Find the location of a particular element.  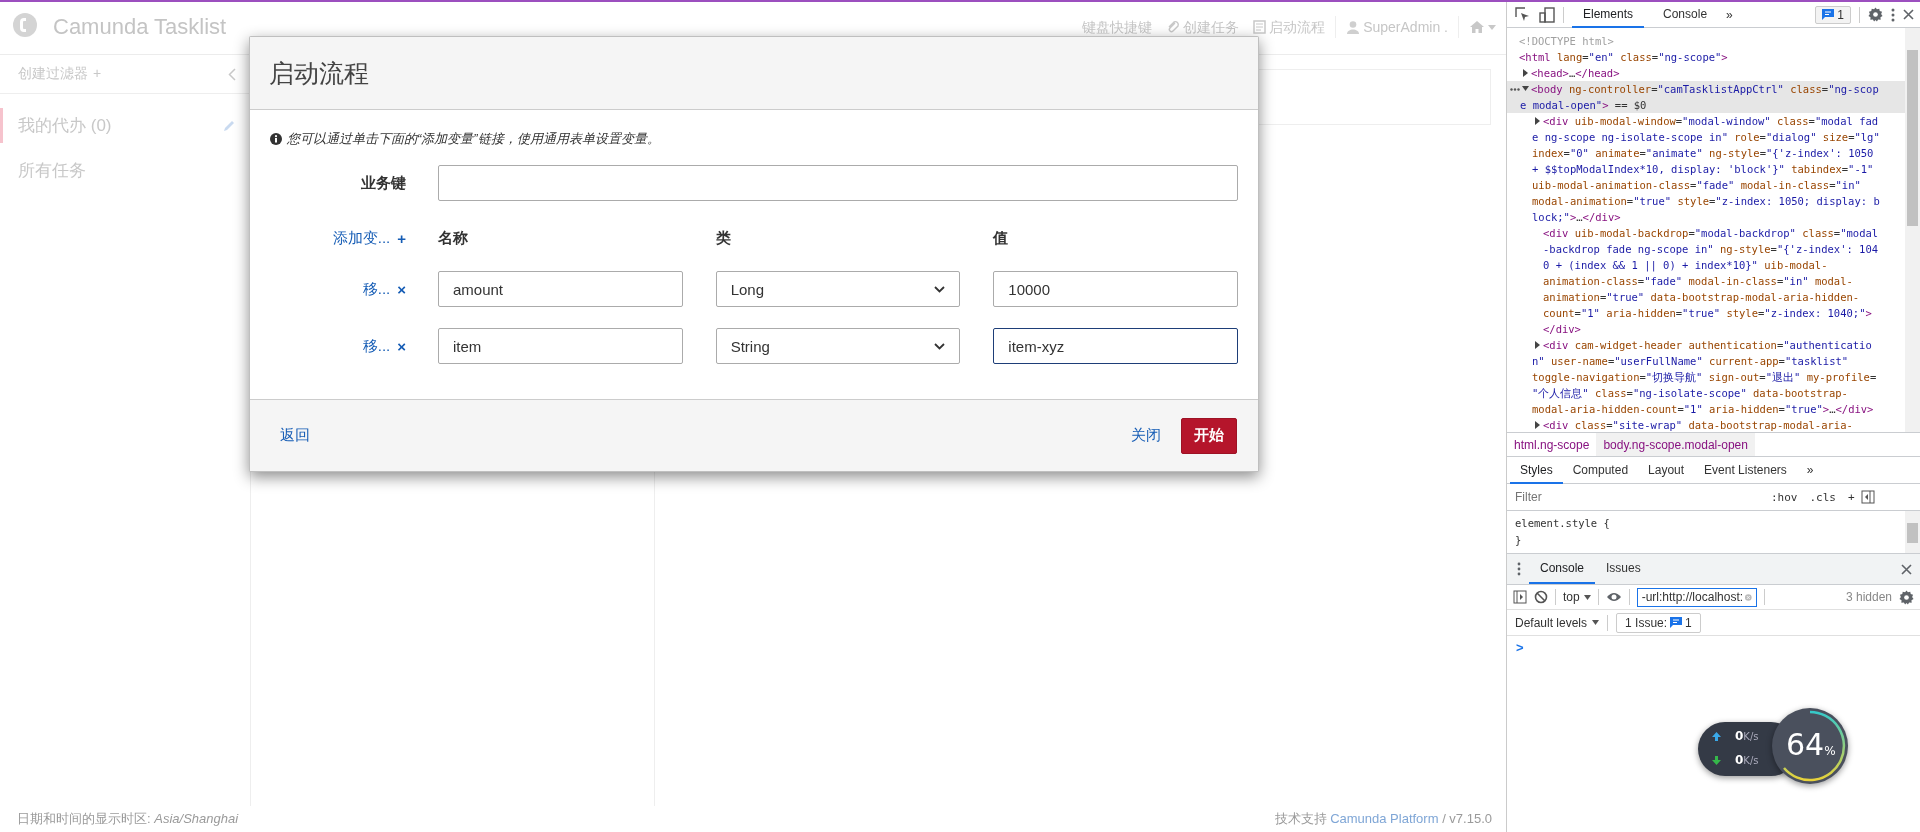

code-line: <head>…</head> is located at coordinates (1706, 73).